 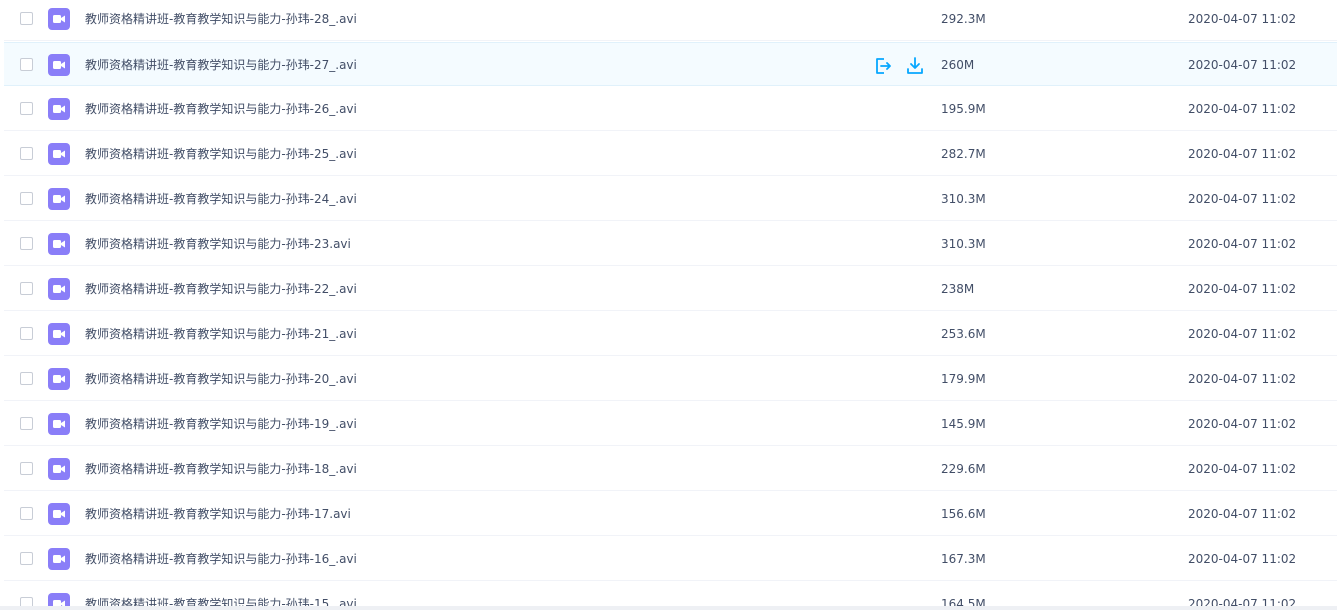 What do you see at coordinates (963, 154) in the screenshot?
I see `file-size: 282.7M` at bounding box center [963, 154].